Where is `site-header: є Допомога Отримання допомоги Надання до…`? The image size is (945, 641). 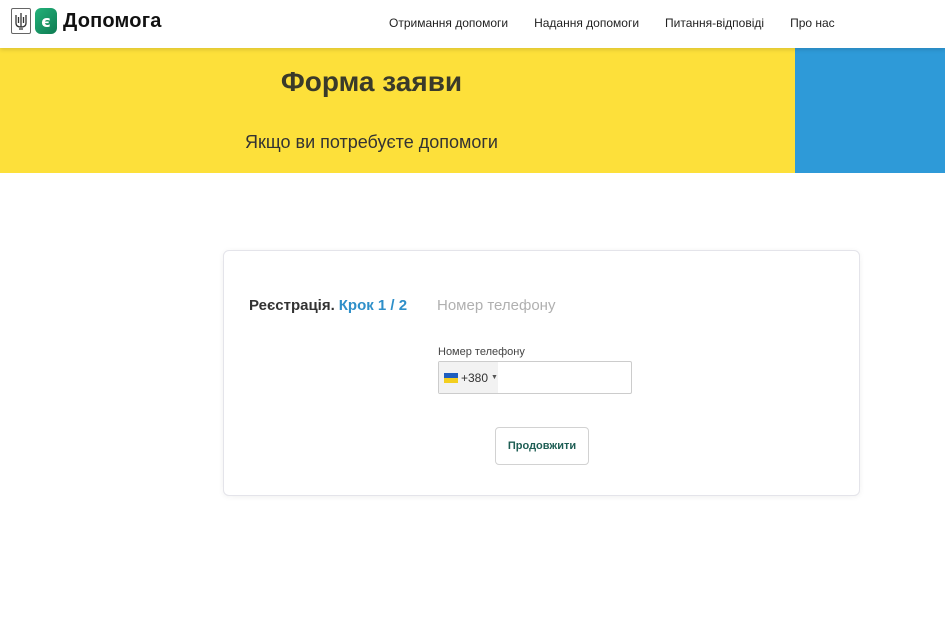
site-header: є Допомога Отримання допомоги Надання до… is located at coordinates (472, 24).